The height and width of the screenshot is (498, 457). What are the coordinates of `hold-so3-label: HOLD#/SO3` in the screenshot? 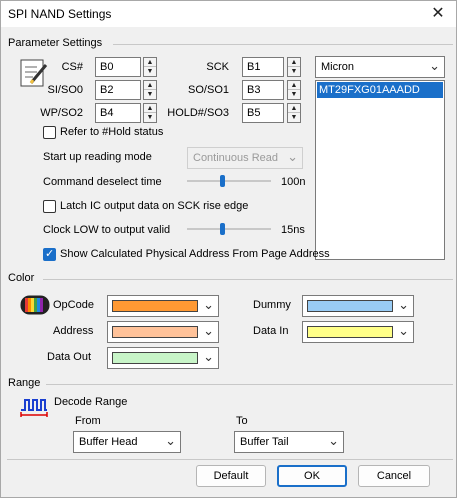 It's located at (198, 113).